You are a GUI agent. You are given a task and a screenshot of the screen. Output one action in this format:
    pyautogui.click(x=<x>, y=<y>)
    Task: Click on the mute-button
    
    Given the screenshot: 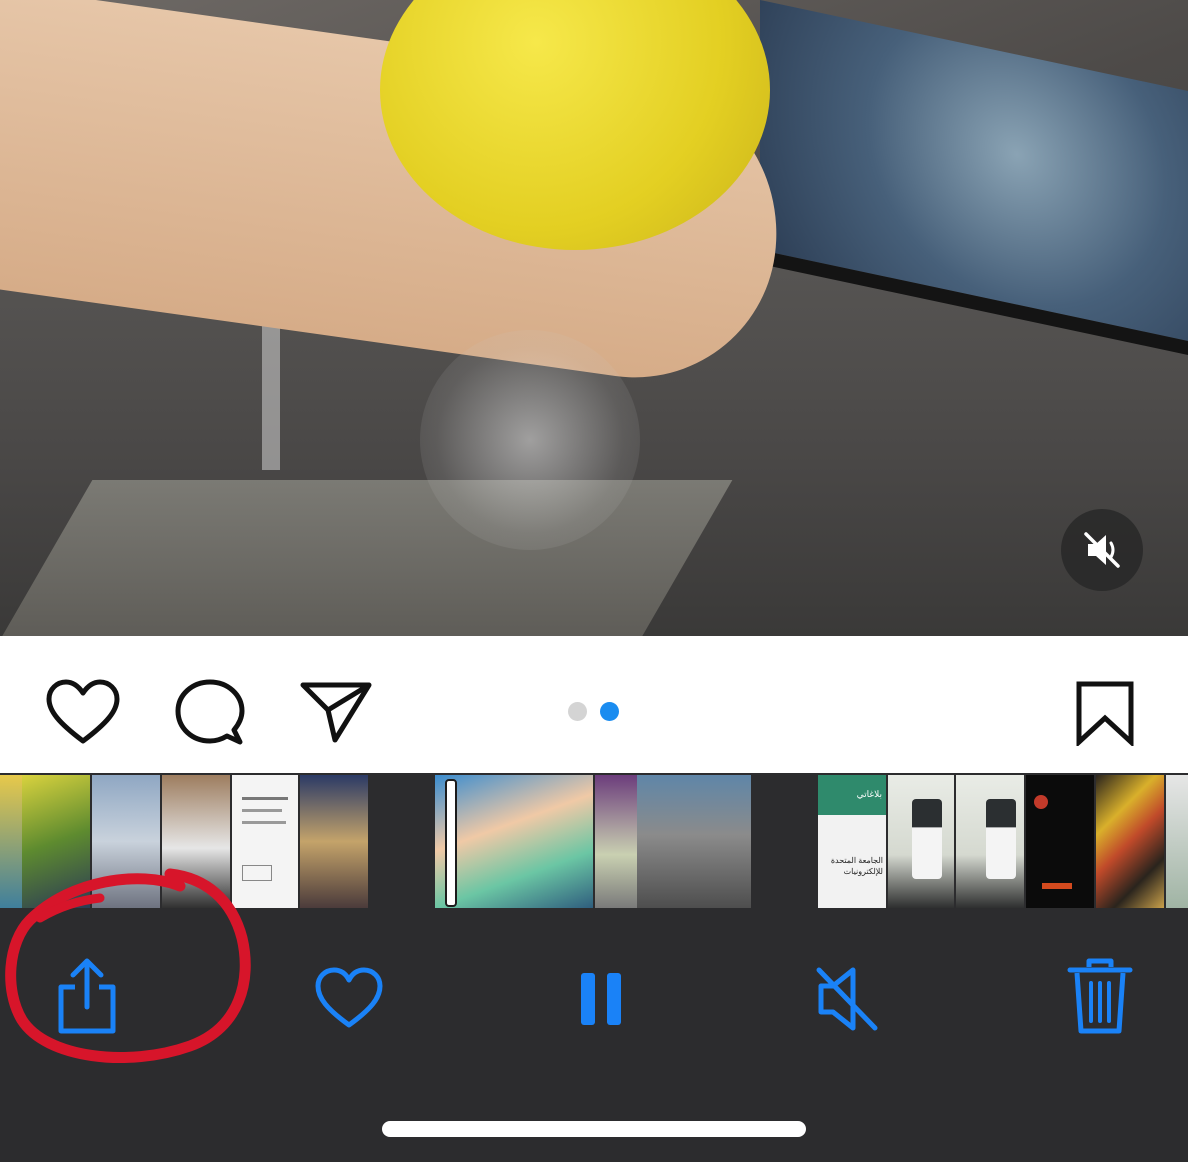 What is the action you would take?
    pyautogui.click(x=847, y=999)
    